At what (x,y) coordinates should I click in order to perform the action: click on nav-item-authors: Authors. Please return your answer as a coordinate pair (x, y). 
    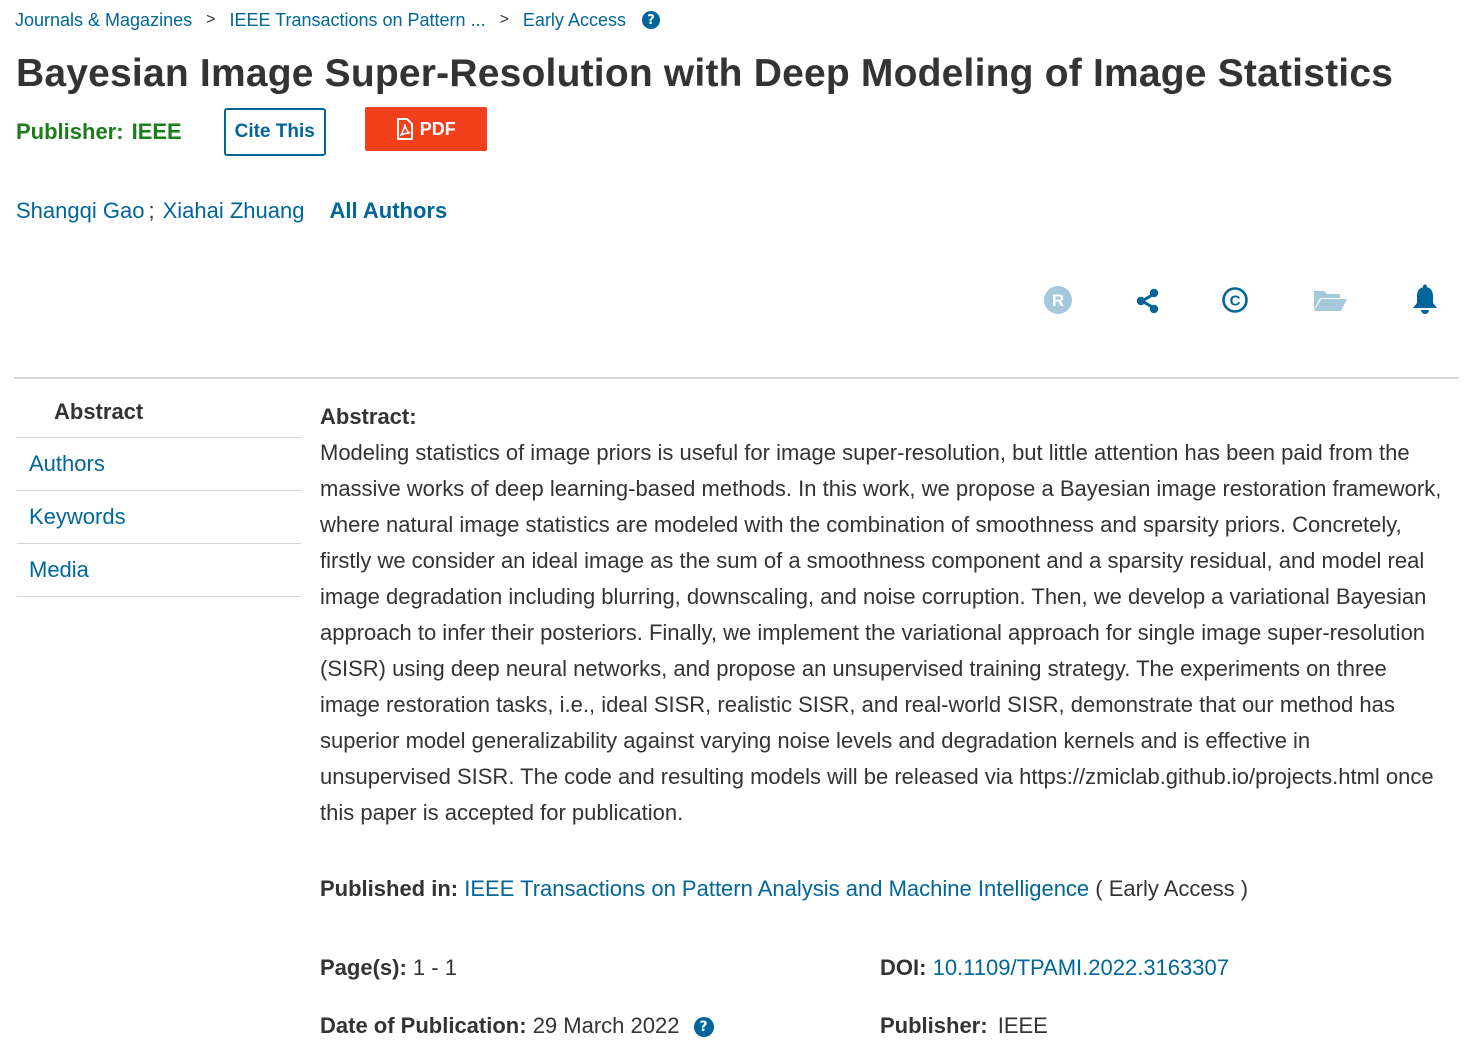
    Looking at the image, I should click on (159, 464).